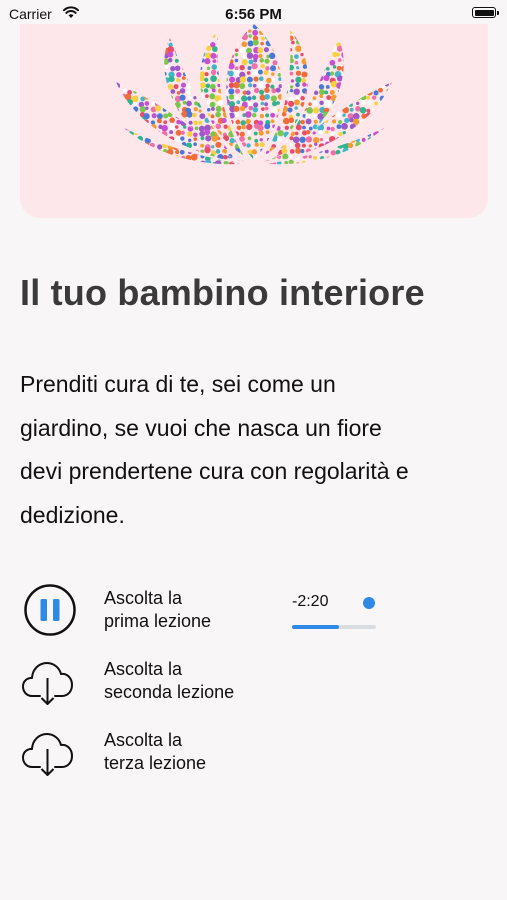  I want to click on lesson-label: Ascolta la seconda lezione, so click(199, 681).